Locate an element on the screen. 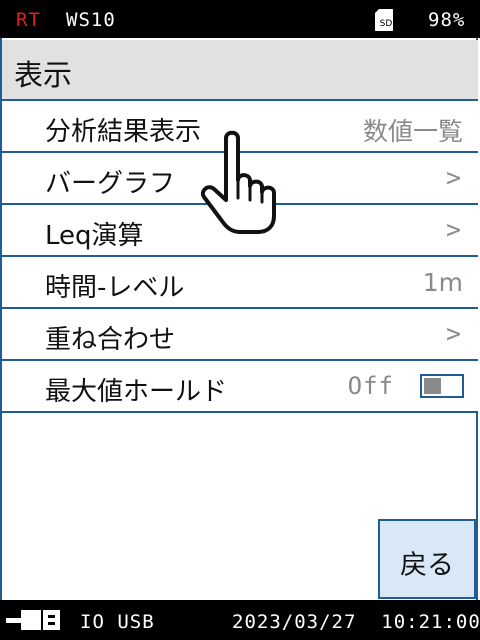 This screenshot has height=640, width=480. pointing-hand-icon is located at coordinates (238, 182).